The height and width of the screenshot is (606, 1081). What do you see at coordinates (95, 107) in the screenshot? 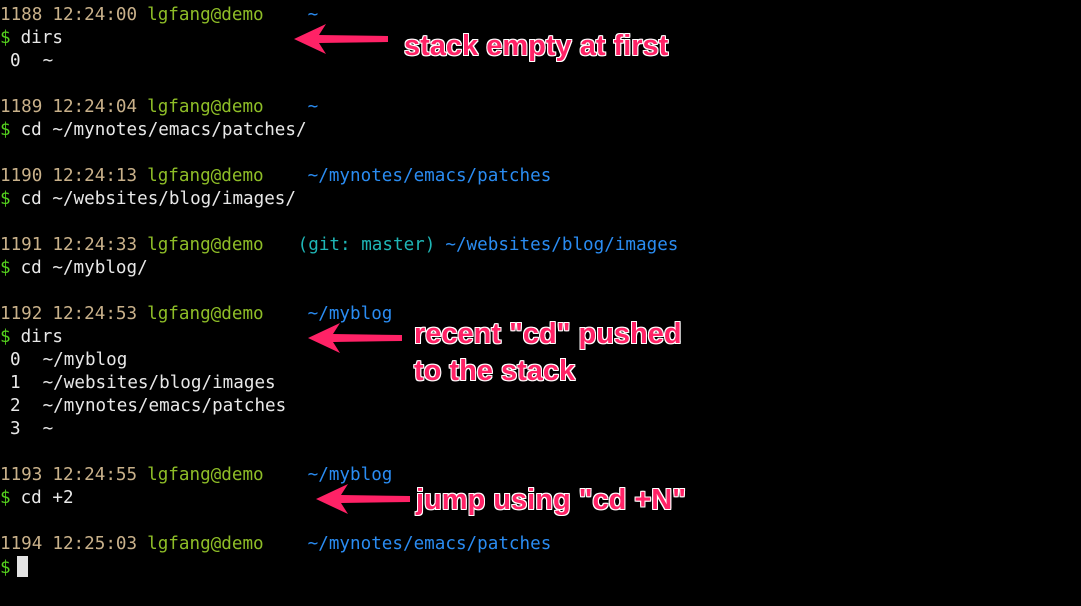
I see `timestamp: 12:24:04` at bounding box center [95, 107].